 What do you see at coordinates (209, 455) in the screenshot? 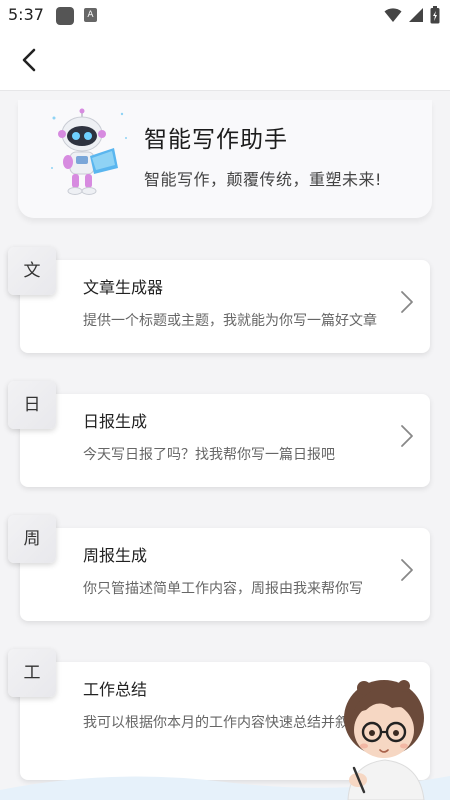
I see `card-description: 今天写日报了吗？找我帮你写一篇日报吧` at bounding box center [209, 455].